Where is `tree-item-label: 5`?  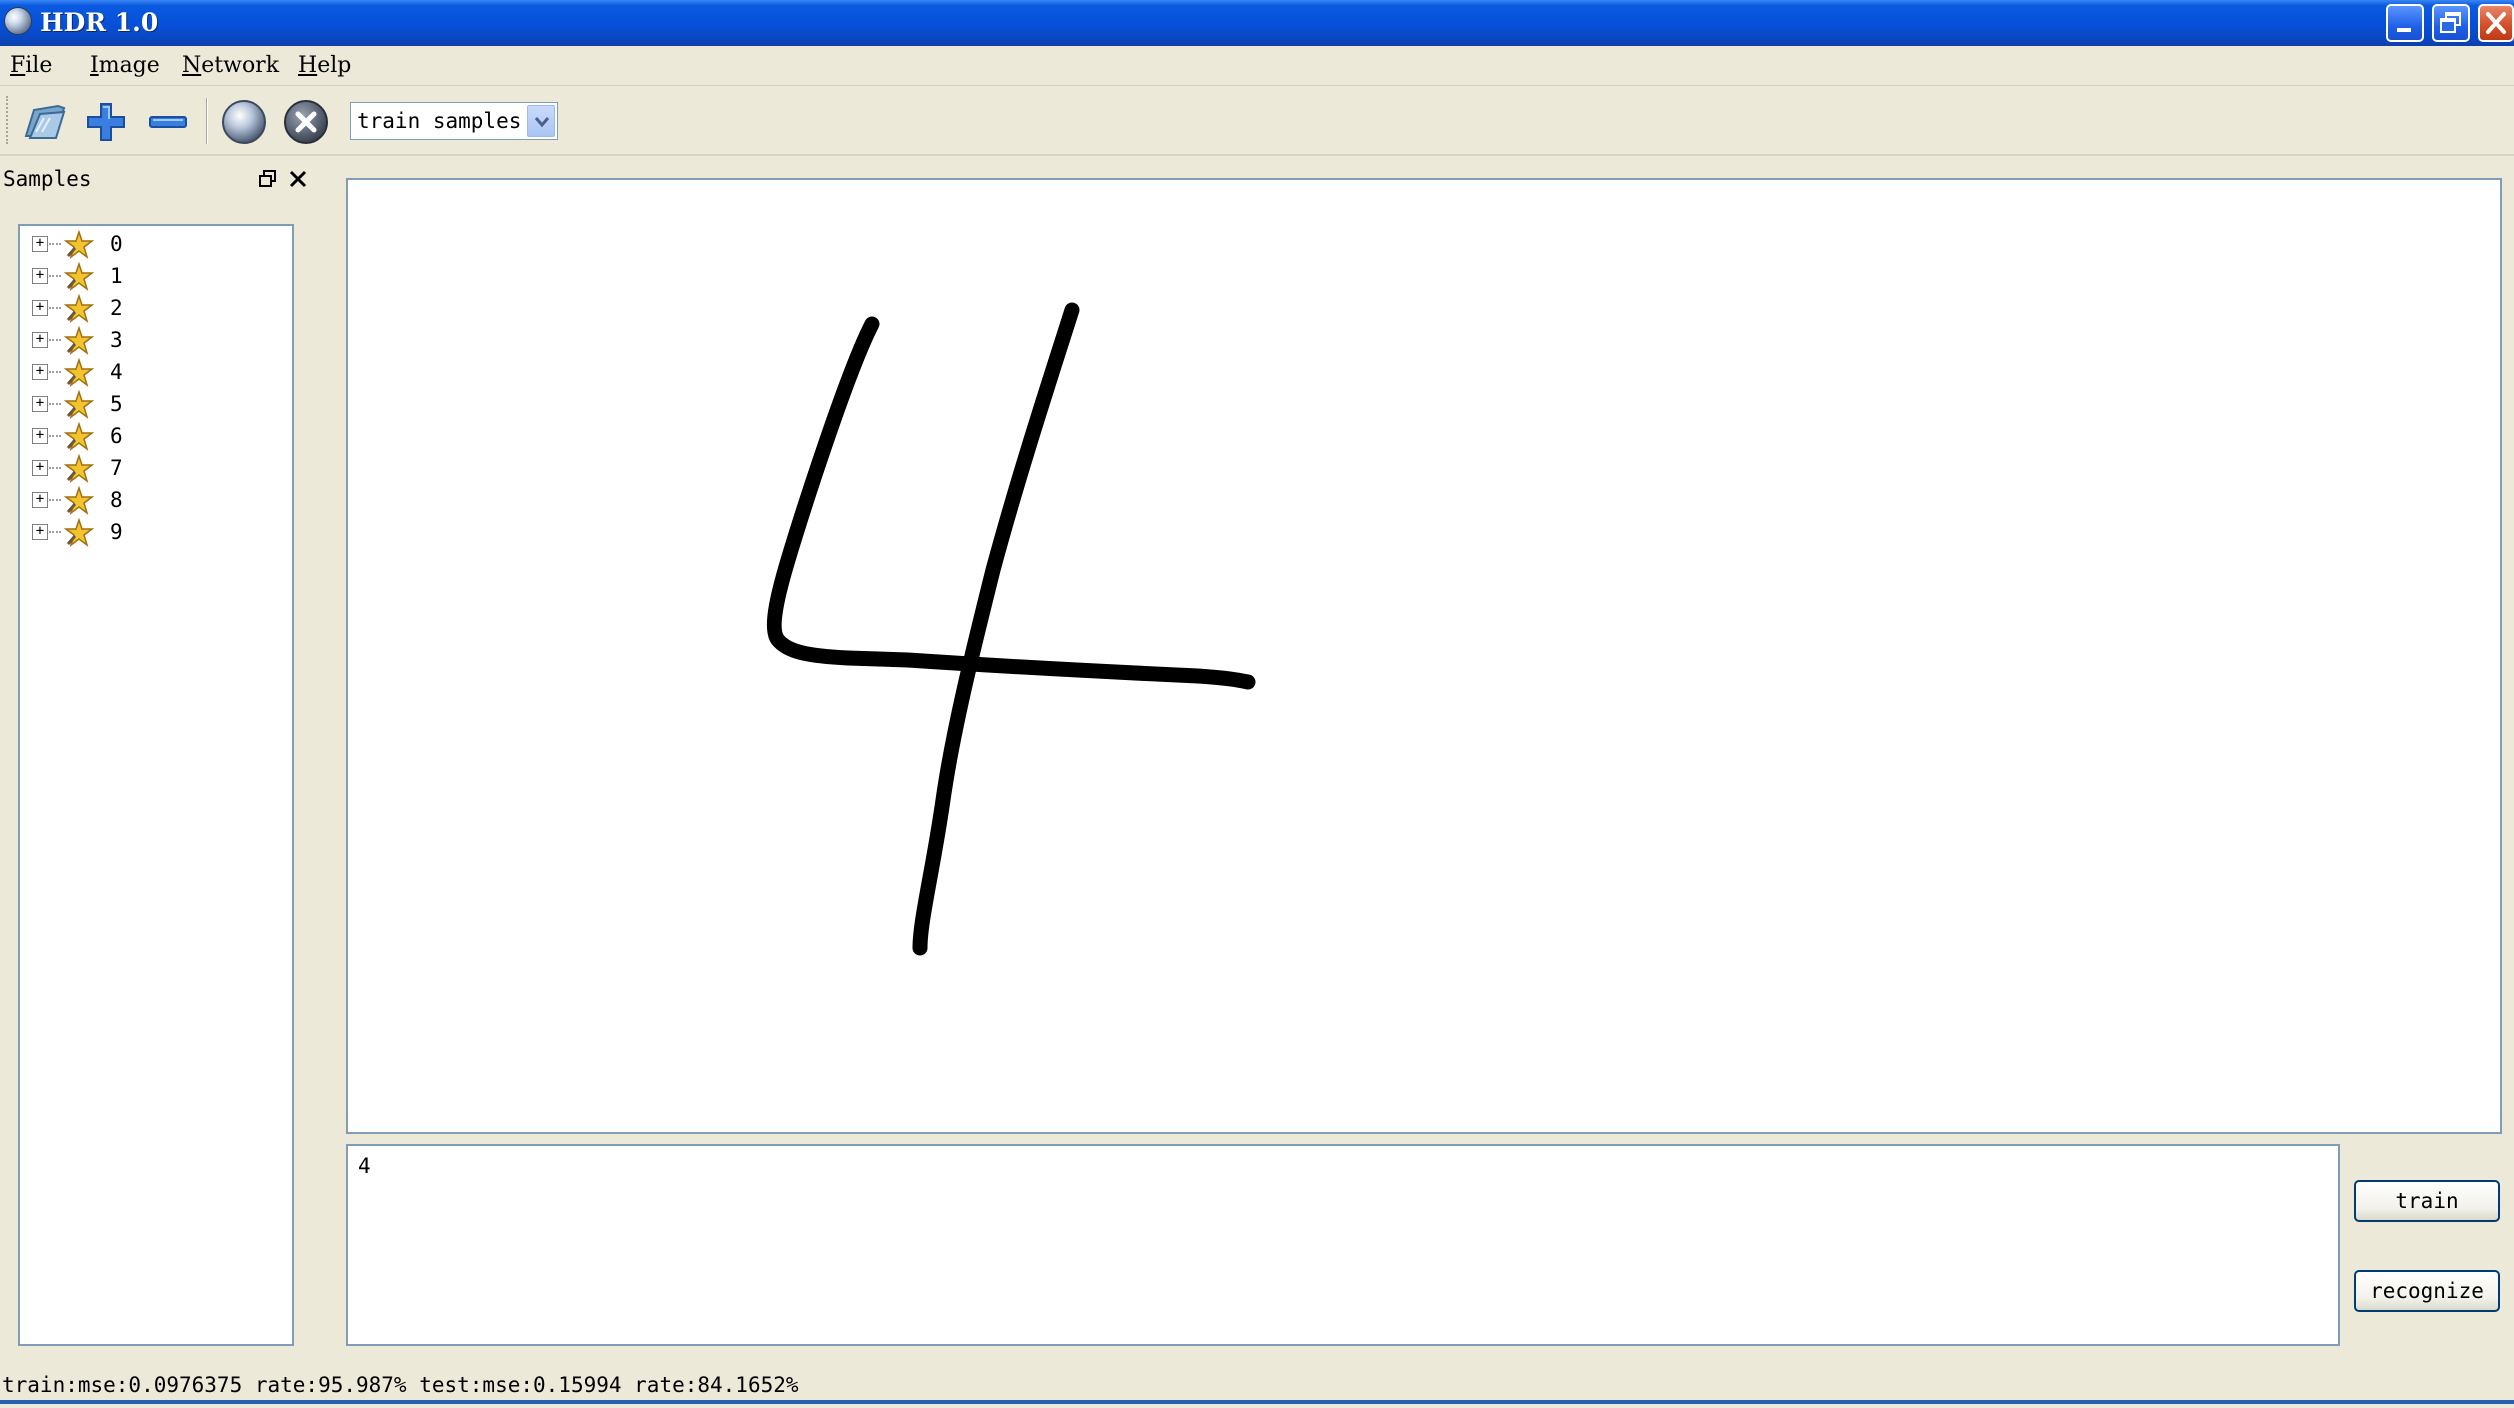
tree-item-label: 5 is located at coordinates (116, 404).